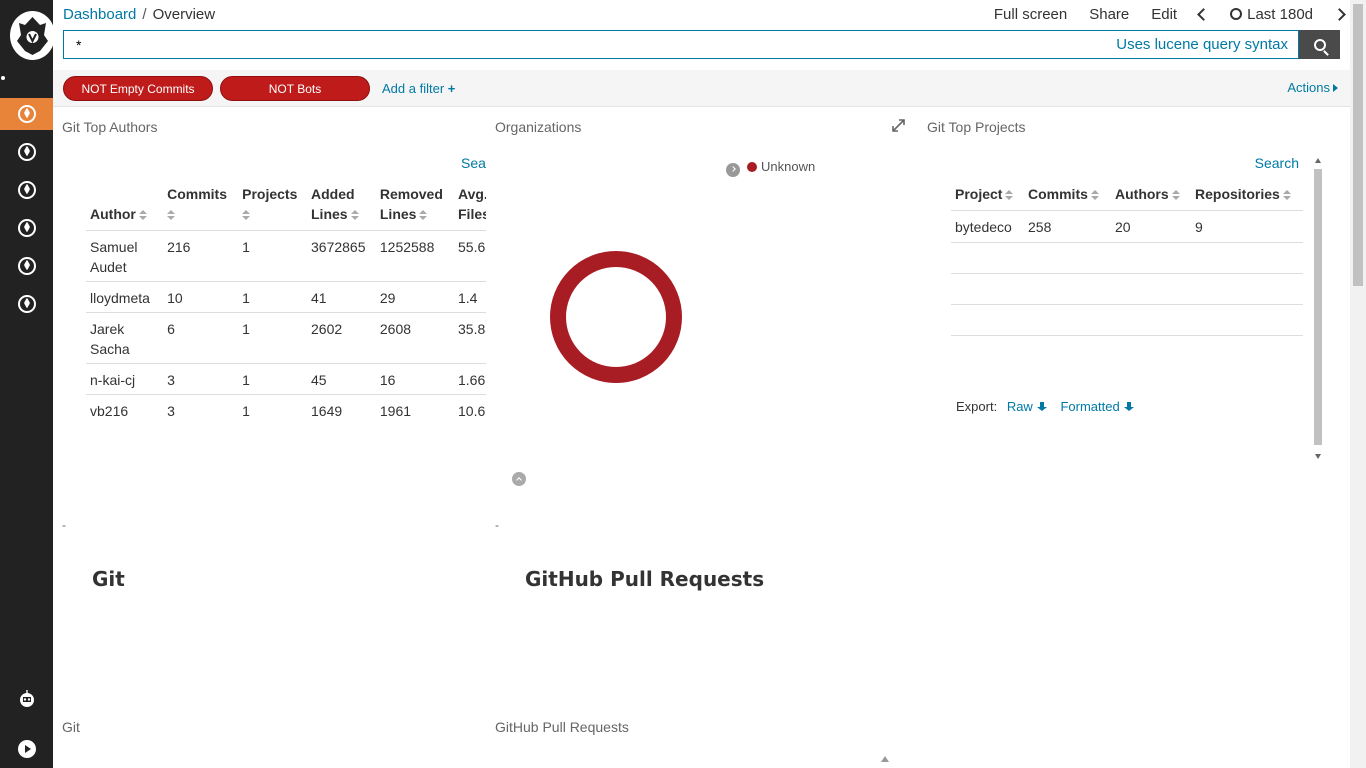 The height and width of the screenshot is (768, 1366). Describe the element at coordinates (201, 409) in the screenshot. I see `cell-commits: 3` at that location.